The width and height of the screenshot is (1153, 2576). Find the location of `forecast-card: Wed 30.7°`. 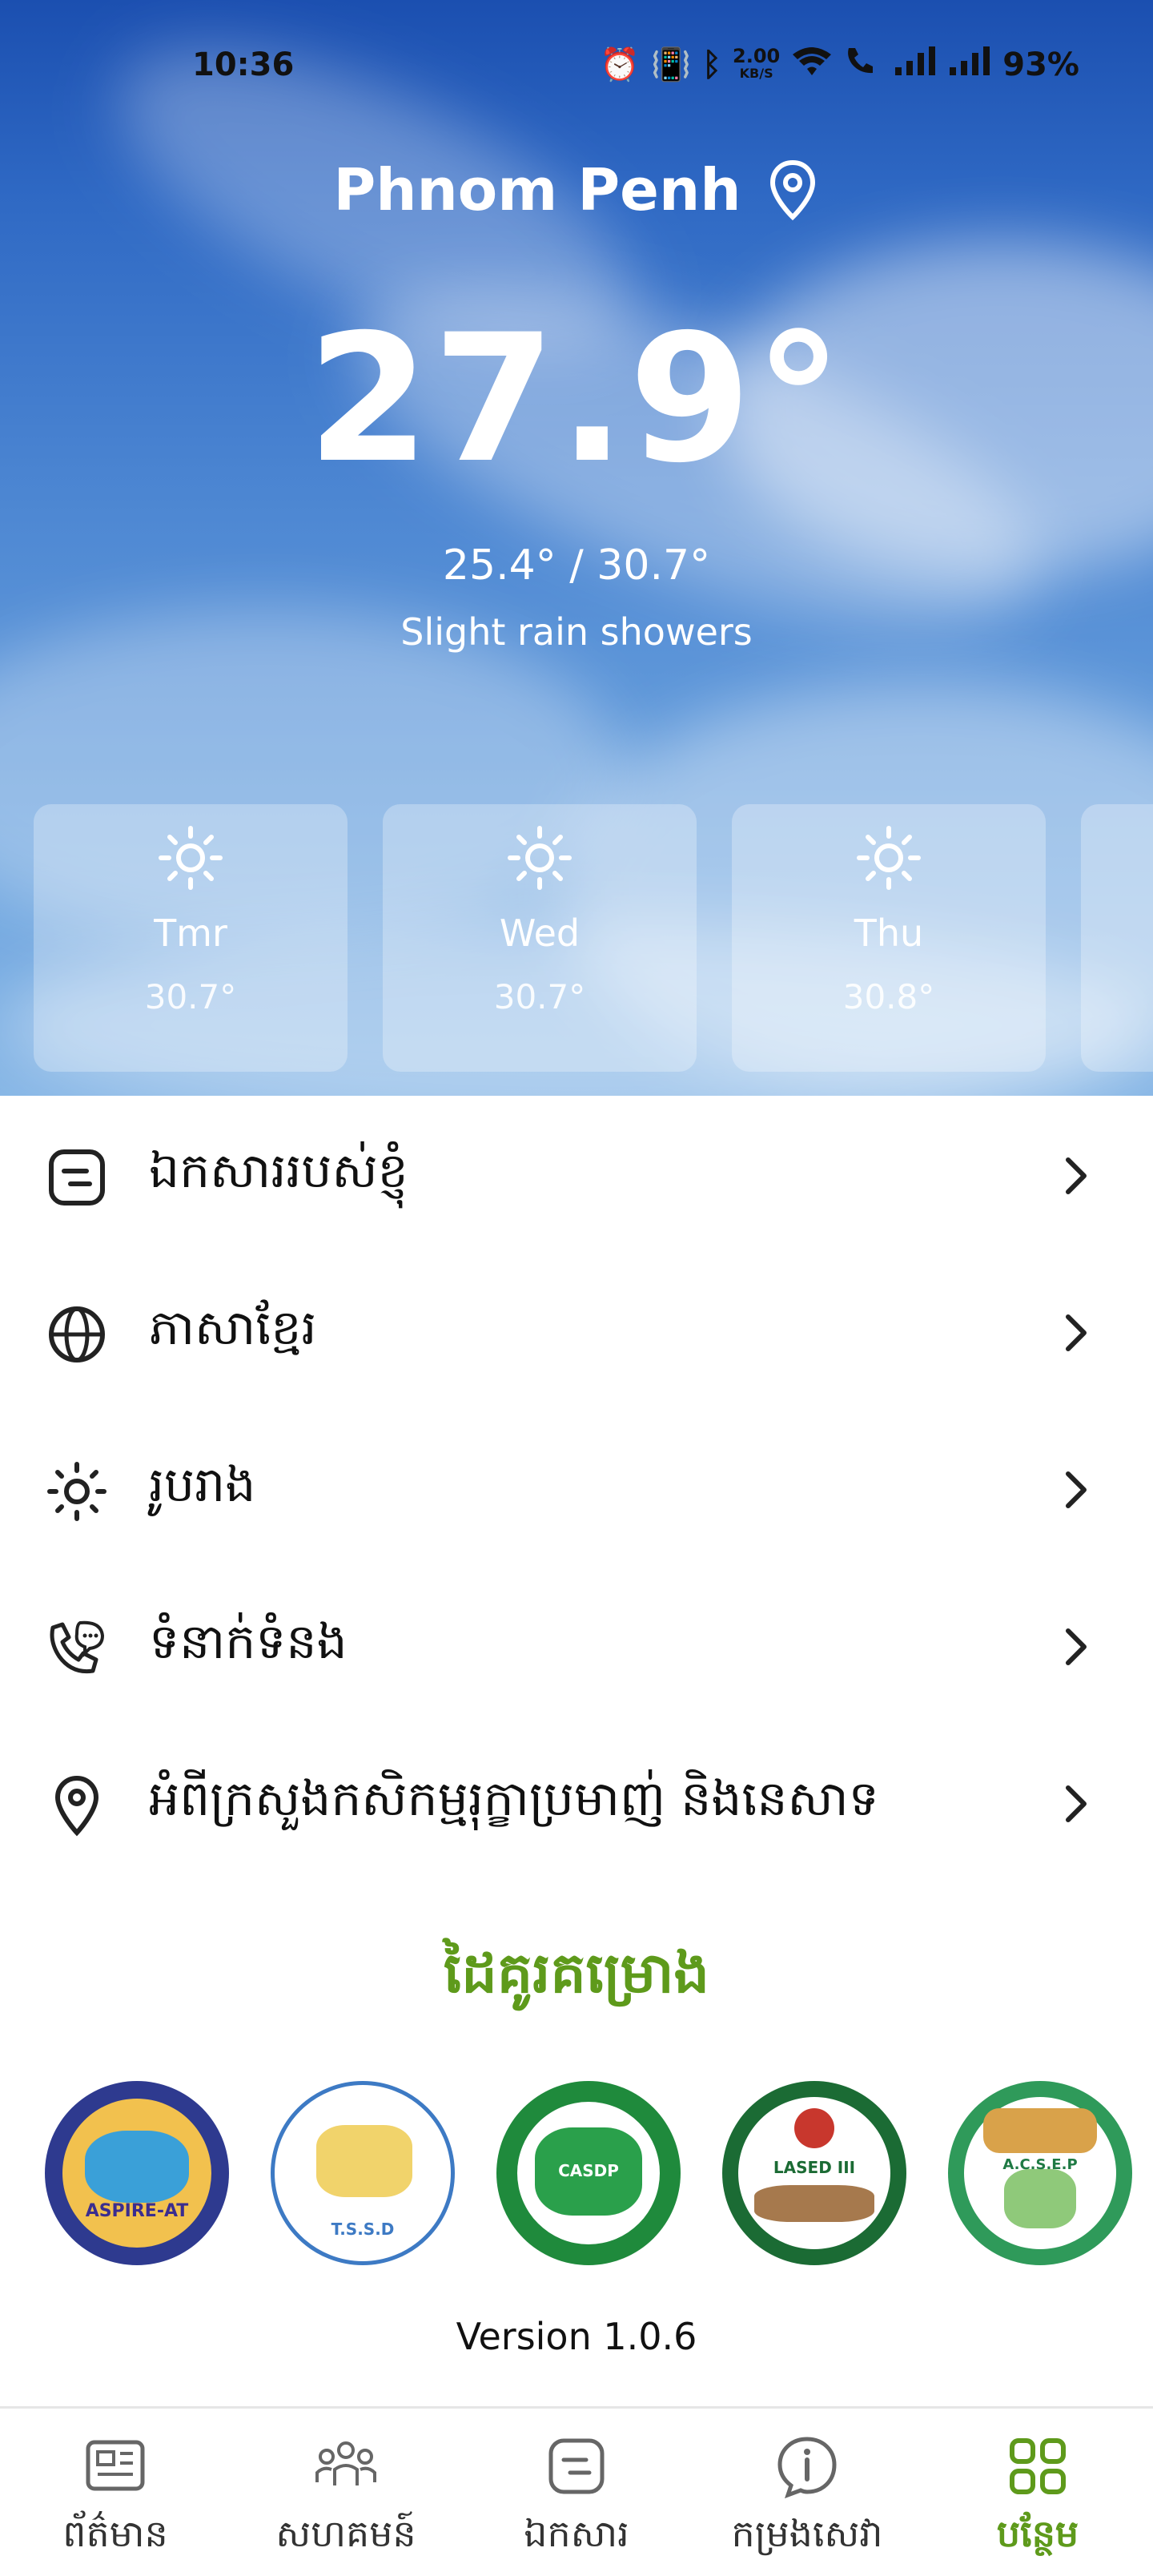

forecast-card: Wed 30.7° is located at coordinates (540, 938).